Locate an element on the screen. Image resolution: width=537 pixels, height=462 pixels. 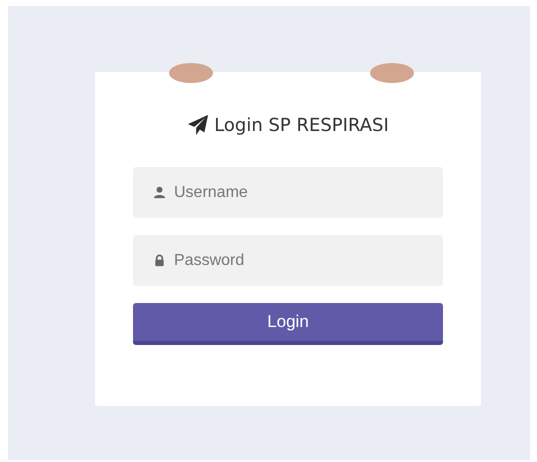
login-title: Login SP RESPIRASI is located at coordinates (301, 125).